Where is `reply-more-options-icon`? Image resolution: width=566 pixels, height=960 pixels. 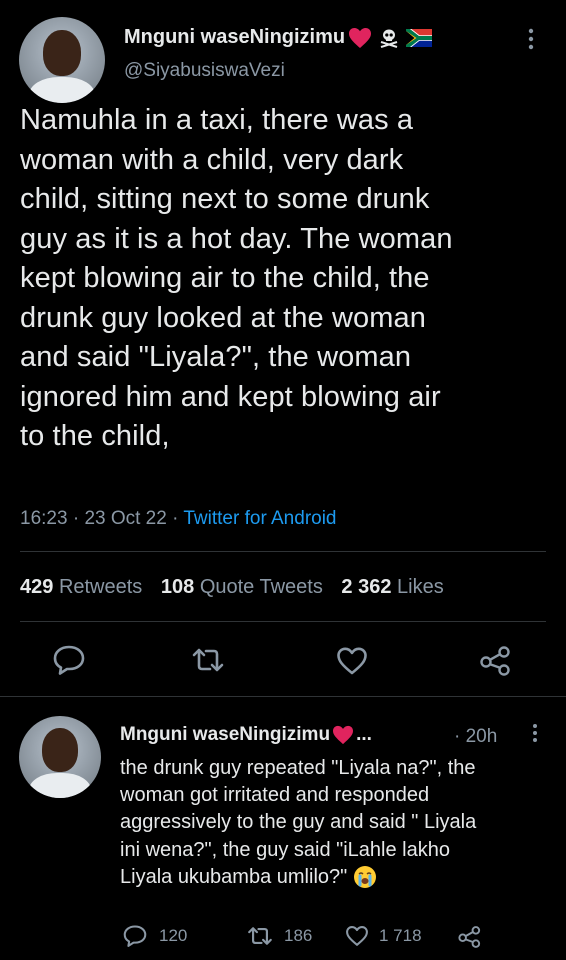 reply-more-options-icon is located at coordinates (535, 733).